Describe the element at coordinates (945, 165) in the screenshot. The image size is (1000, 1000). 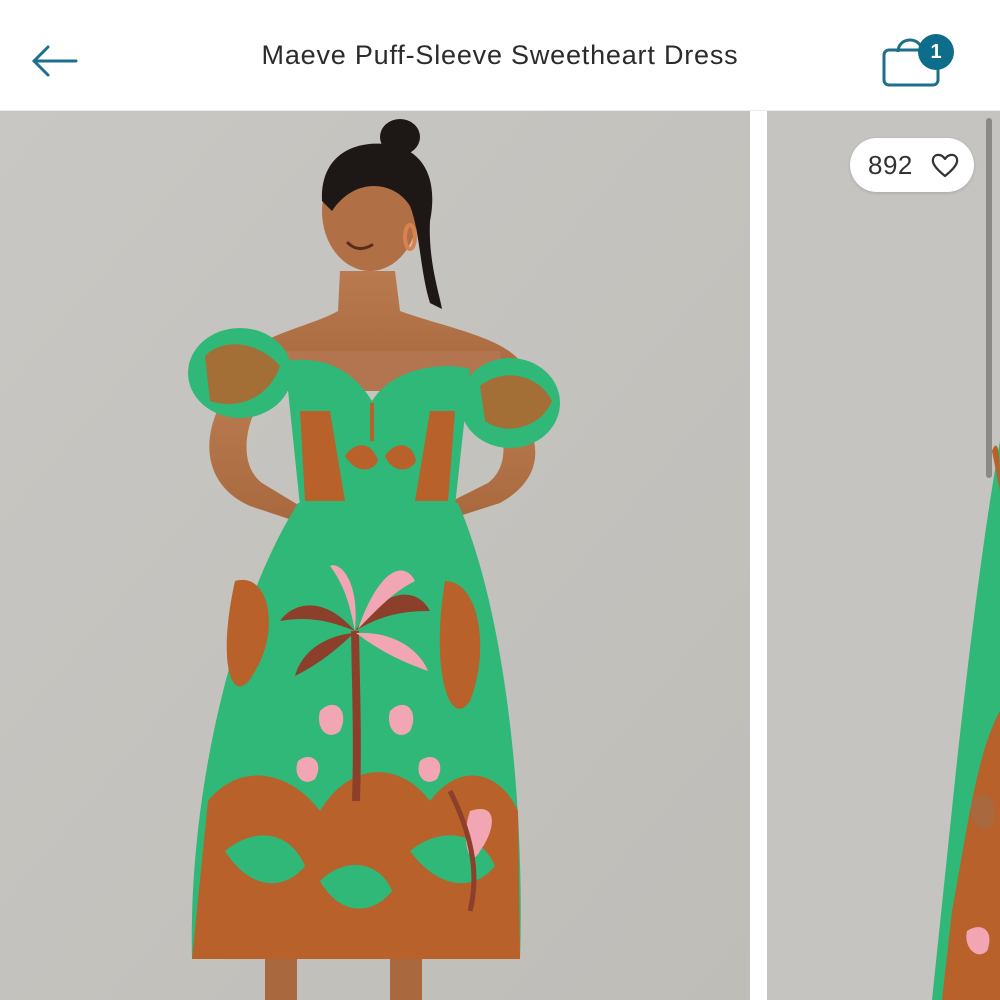
I see `heart-outline-icon` at that location.